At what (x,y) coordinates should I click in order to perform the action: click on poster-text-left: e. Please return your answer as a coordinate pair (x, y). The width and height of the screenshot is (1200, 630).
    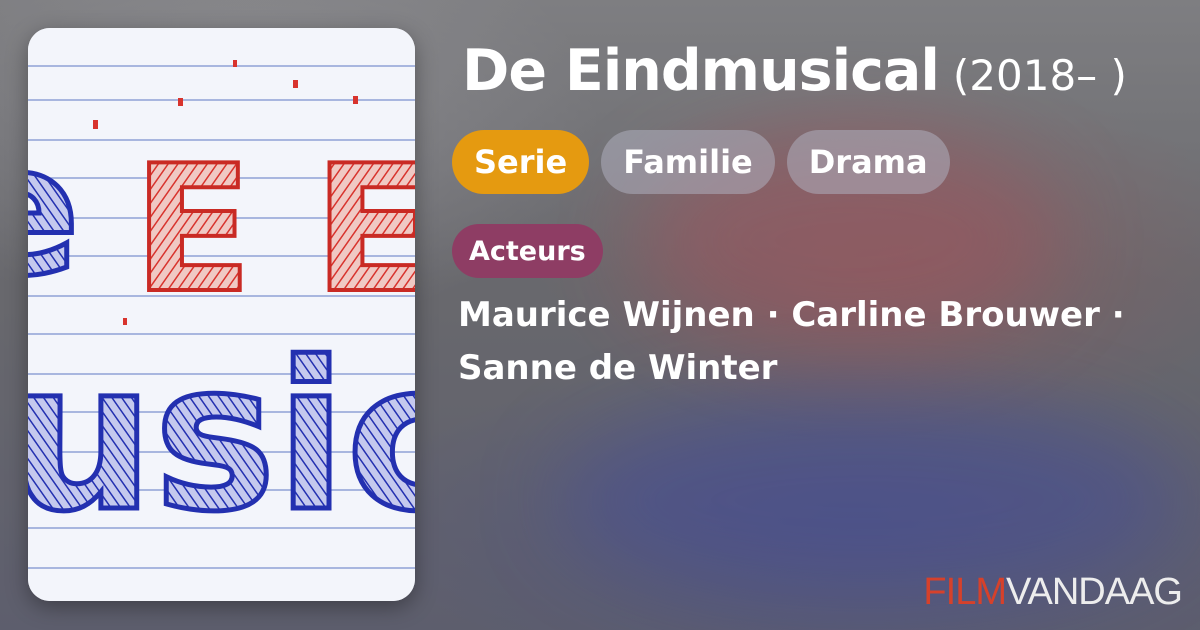
    Looking at the image, I should click on (54, 211).